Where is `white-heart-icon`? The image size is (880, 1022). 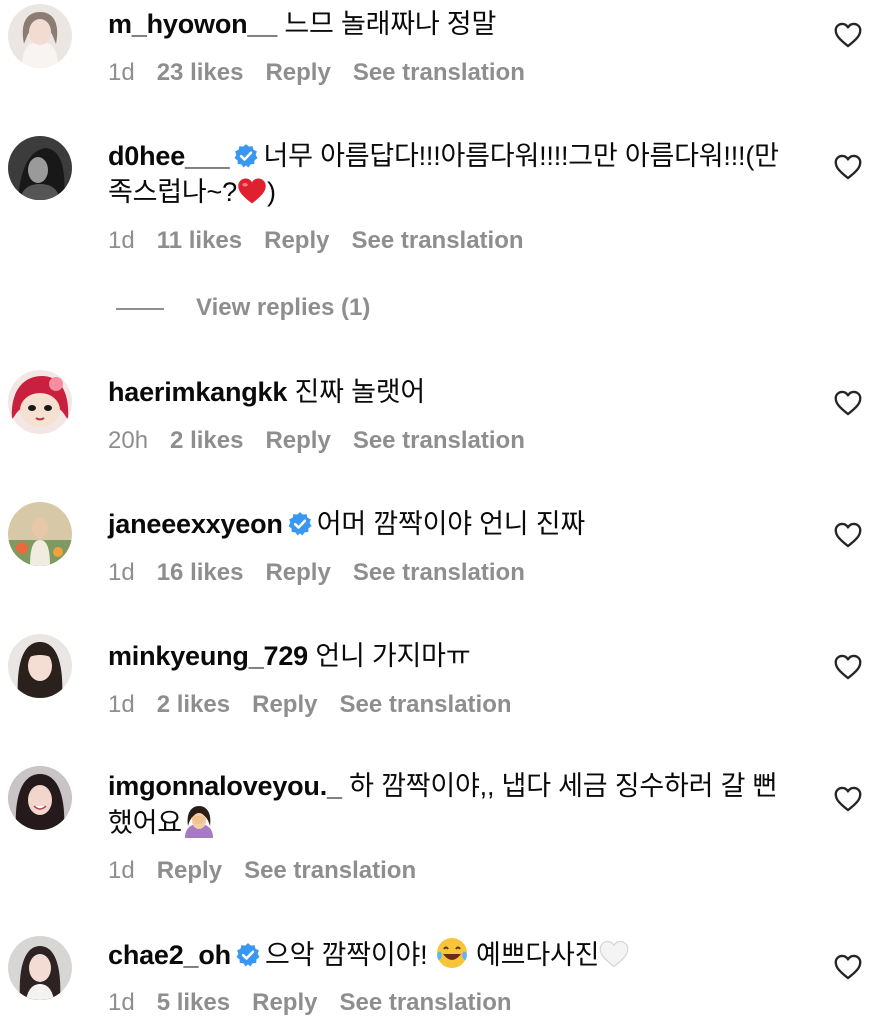
white-heart-icon is located at coordinates (614, 954).